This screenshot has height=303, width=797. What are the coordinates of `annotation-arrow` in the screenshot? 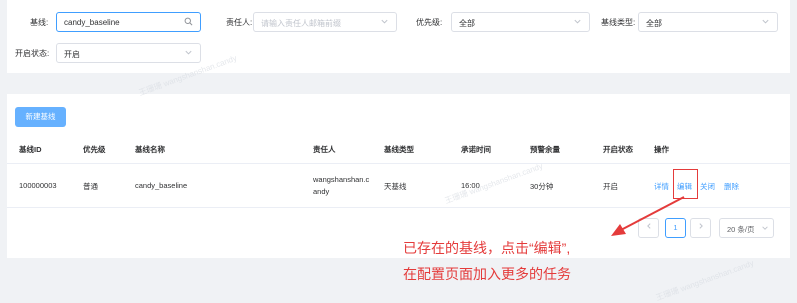 It's located at (648, 216).